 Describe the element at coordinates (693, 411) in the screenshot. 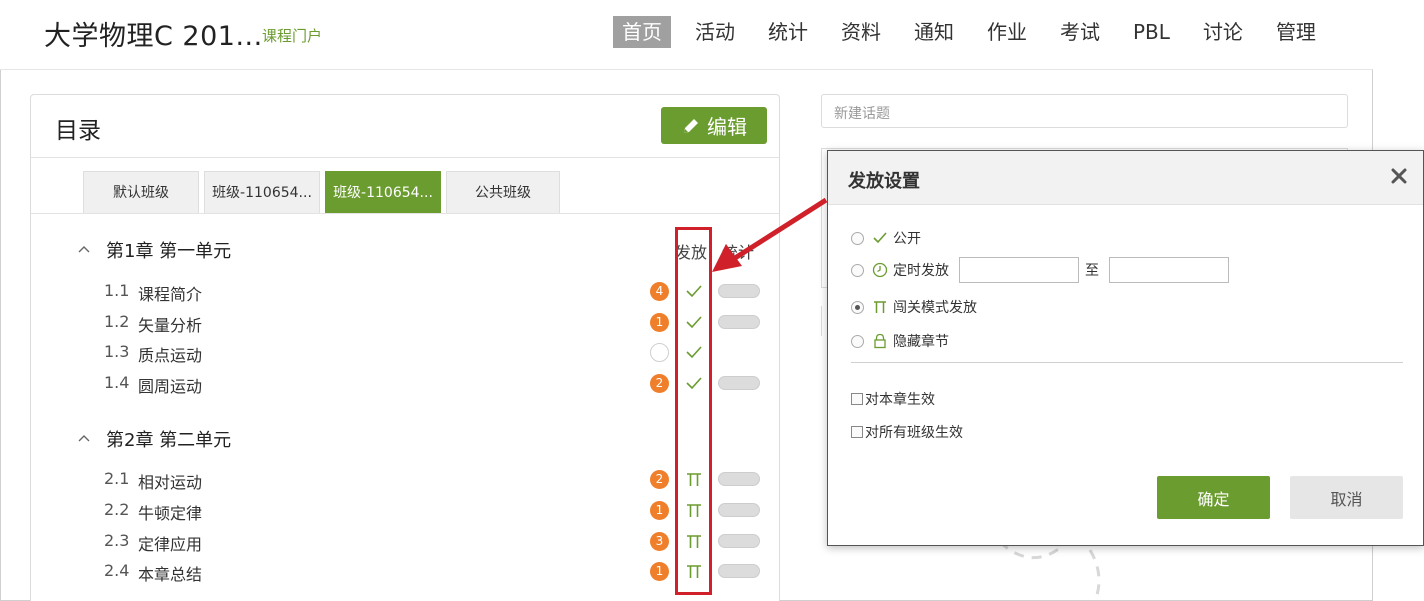

I see `release-column-highlight` at that location.